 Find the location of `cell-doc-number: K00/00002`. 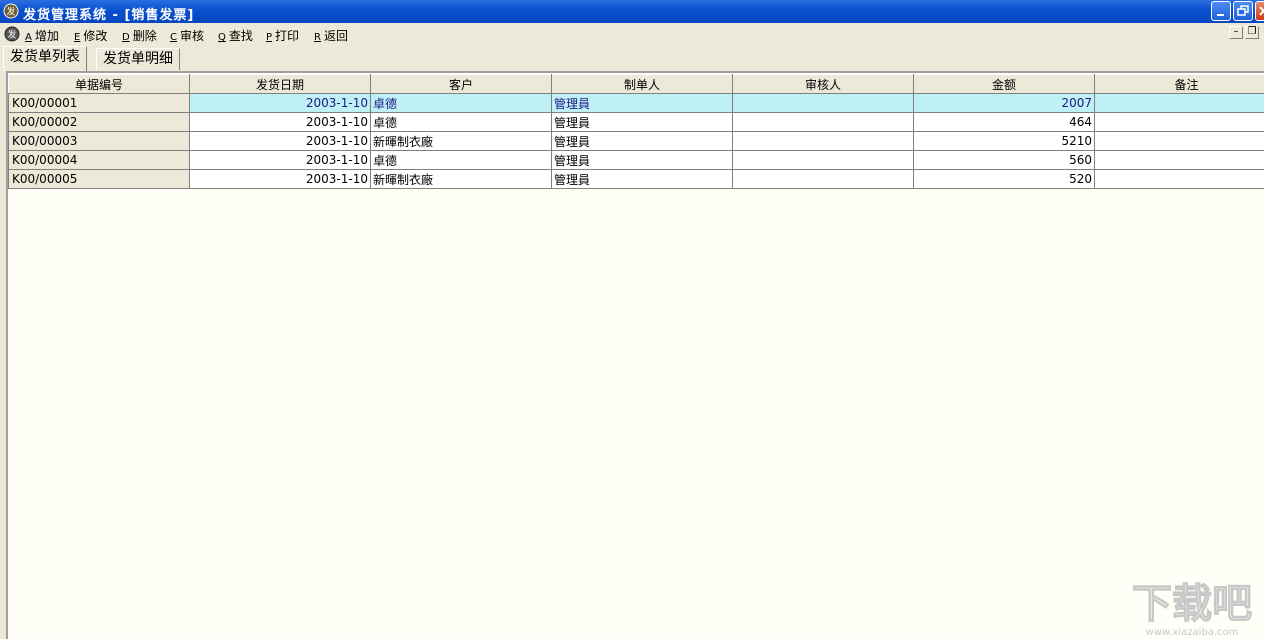

cell-doc-number: K00/00002 is located at coordinates (99, 122).